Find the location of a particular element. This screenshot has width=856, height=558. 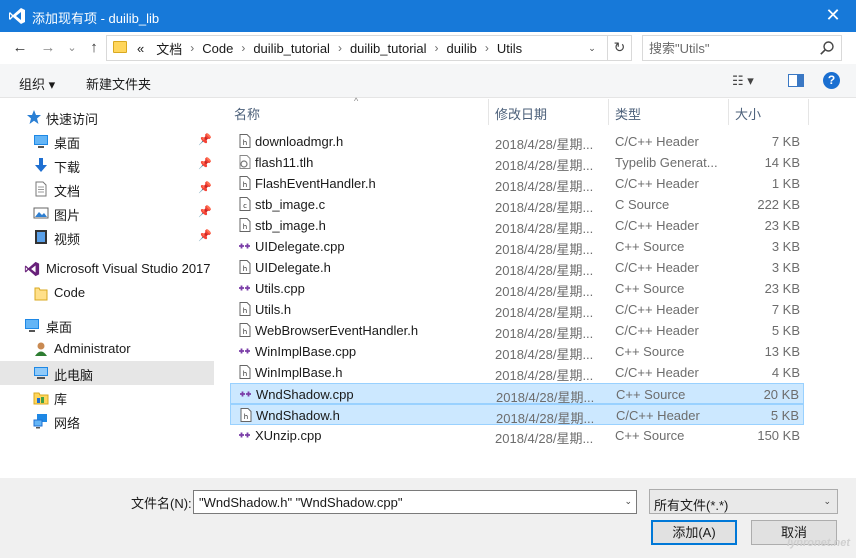

breadcrumb-item: Utils is located at coordinates (509, 48).